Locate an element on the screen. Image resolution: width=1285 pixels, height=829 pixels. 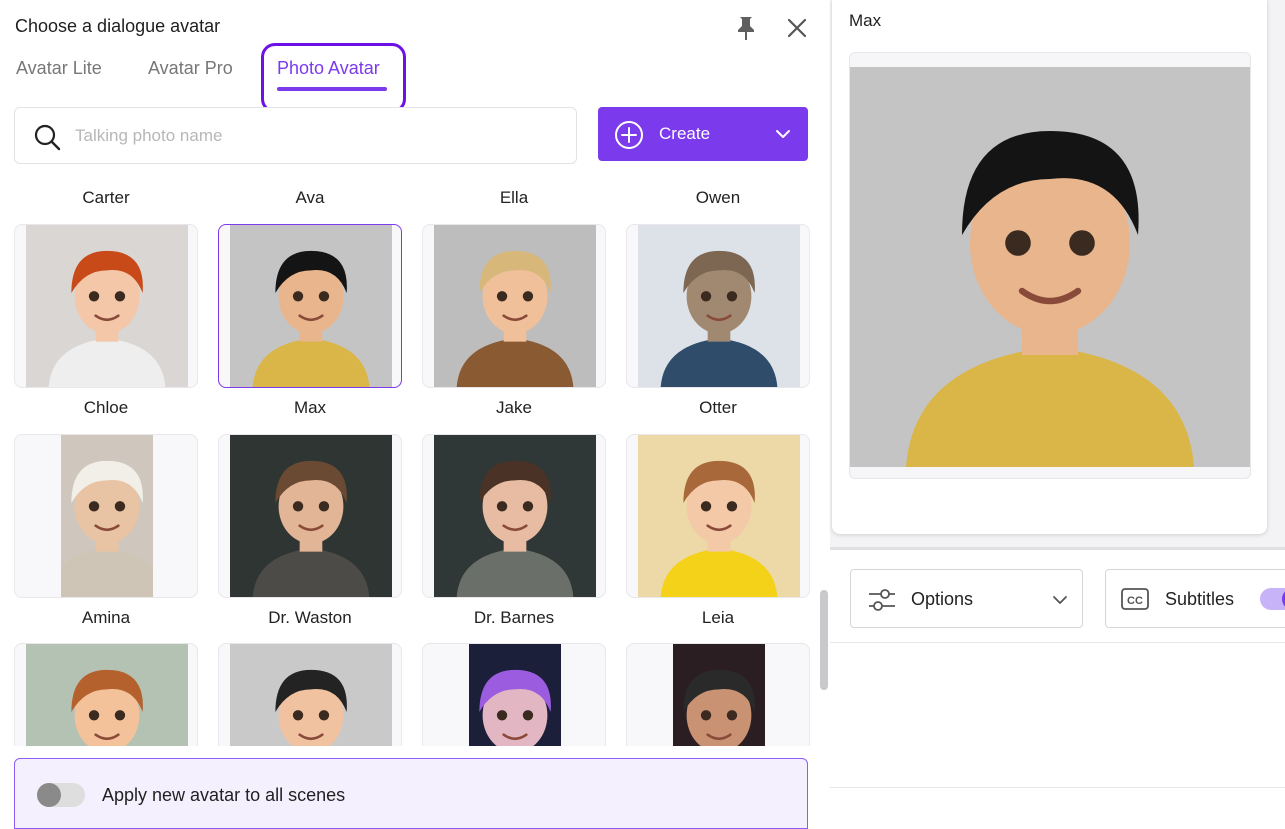
avatar-name: Ella is located at coordinates (514, 197).